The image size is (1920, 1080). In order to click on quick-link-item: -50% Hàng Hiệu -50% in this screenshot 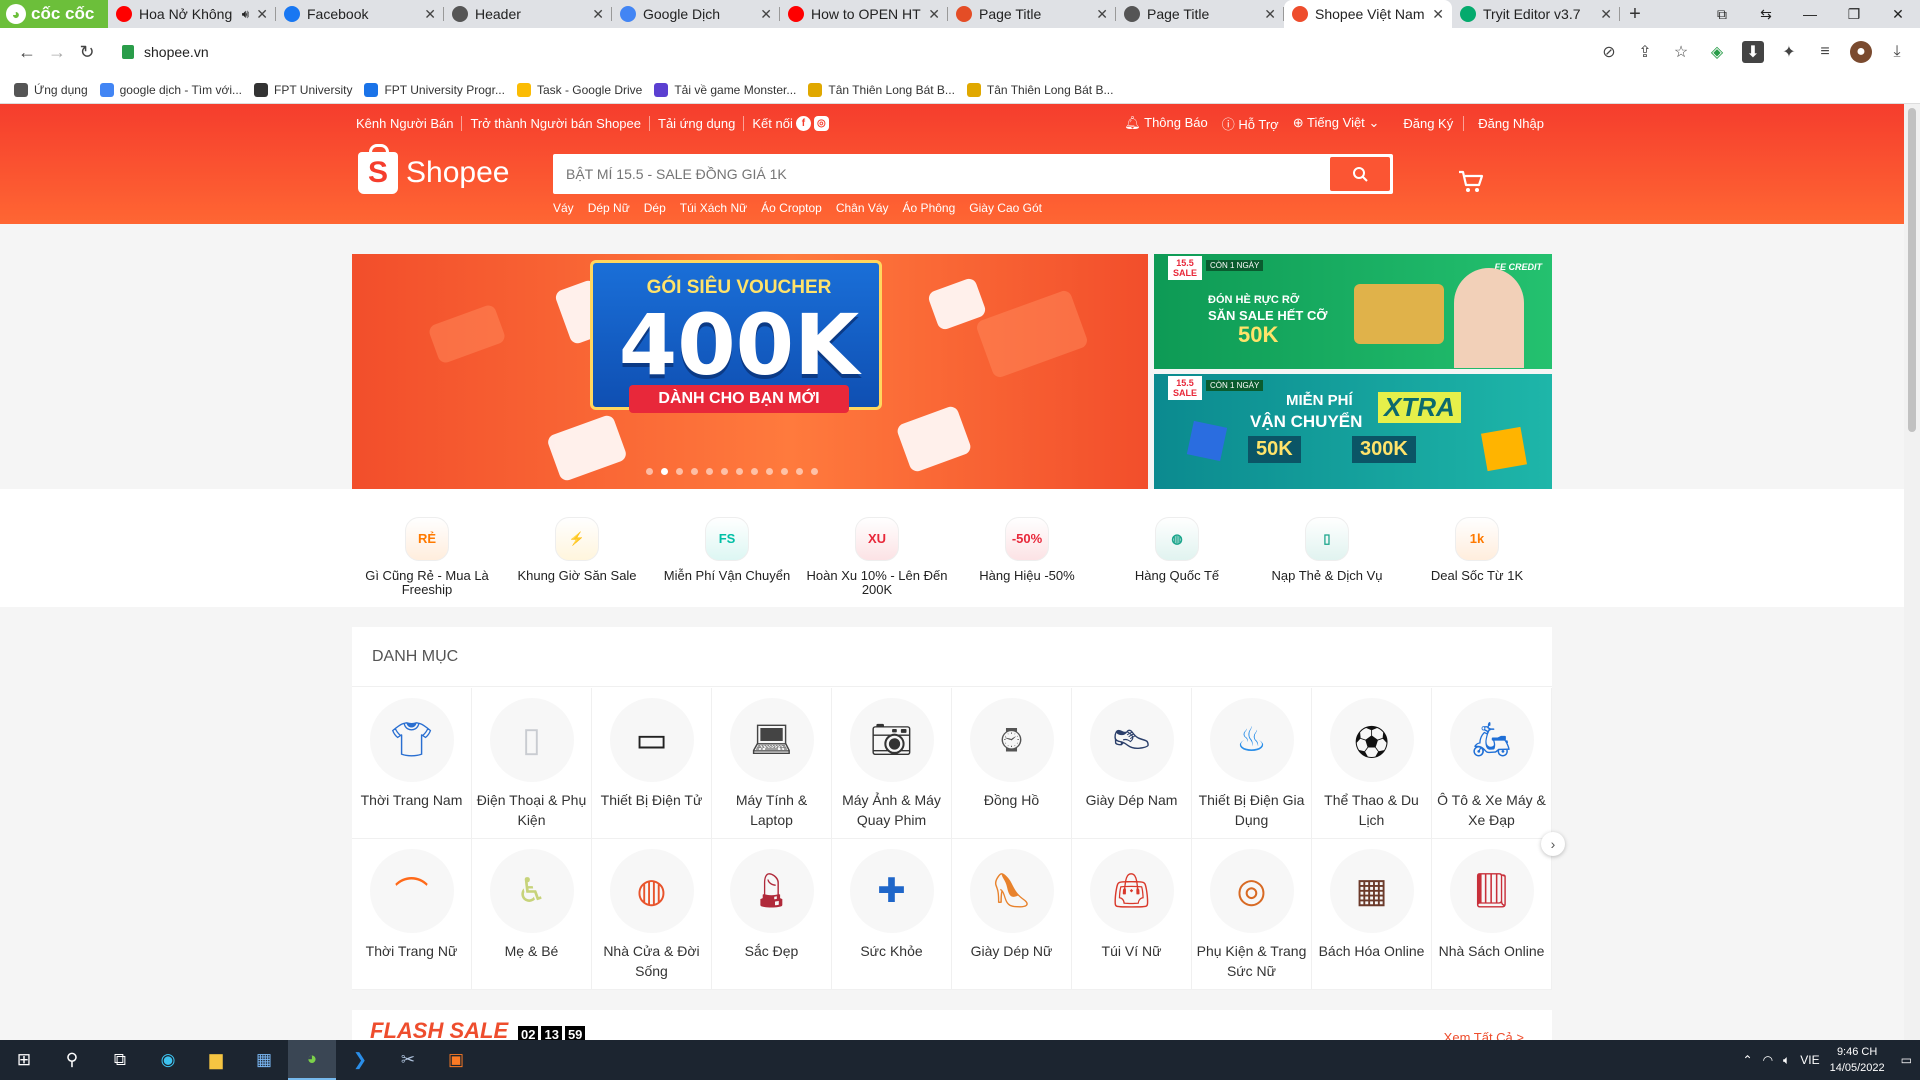, I will do `click(1027, 550)`.